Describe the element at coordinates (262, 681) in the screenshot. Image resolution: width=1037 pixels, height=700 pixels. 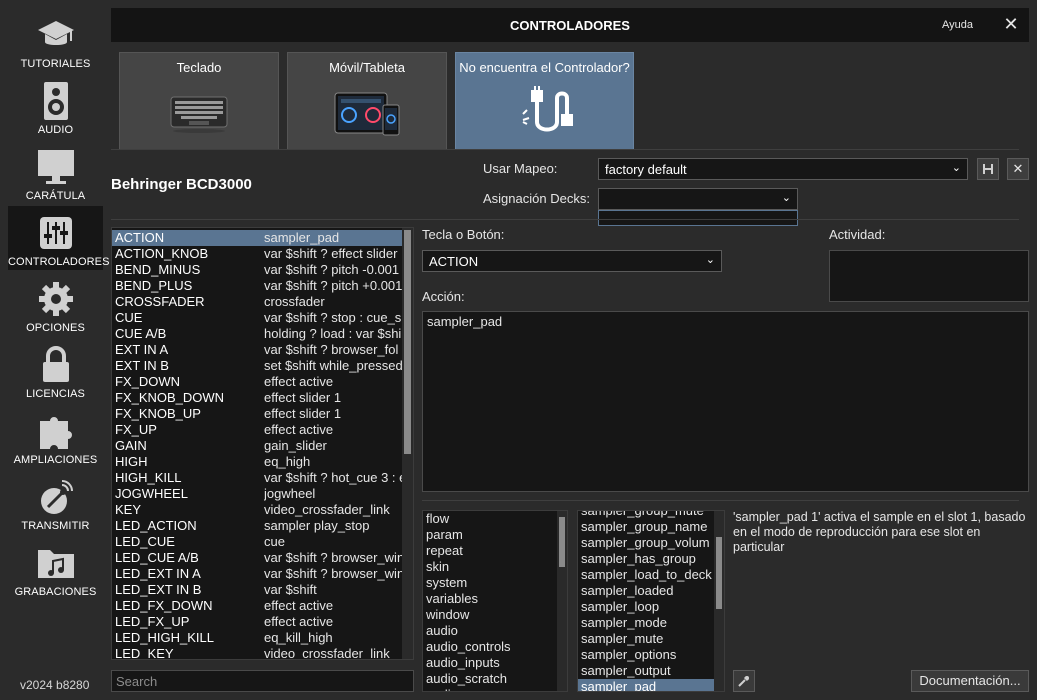
I see `search-input: Search` at that location.